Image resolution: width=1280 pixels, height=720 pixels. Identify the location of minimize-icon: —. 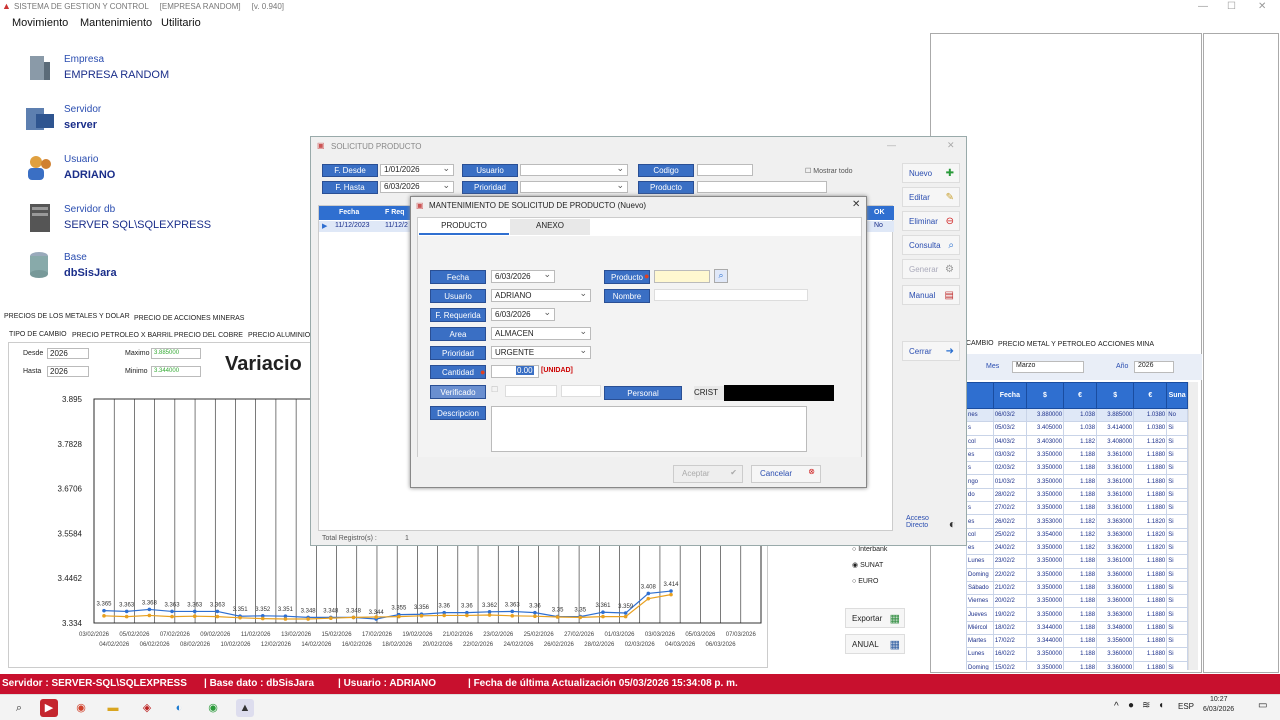
(1203, 6).